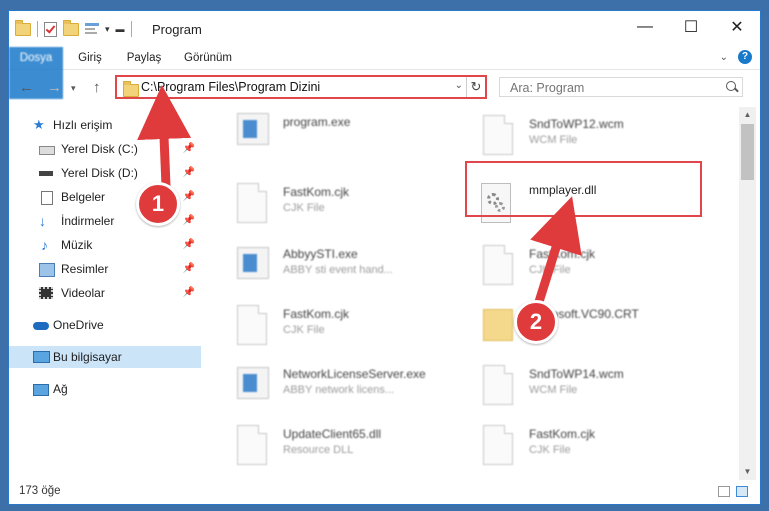 The width and height of the screenshot is (769, 511). I want to click on file-item: SndToWP14.wcm WCM File, so click(571, 385).